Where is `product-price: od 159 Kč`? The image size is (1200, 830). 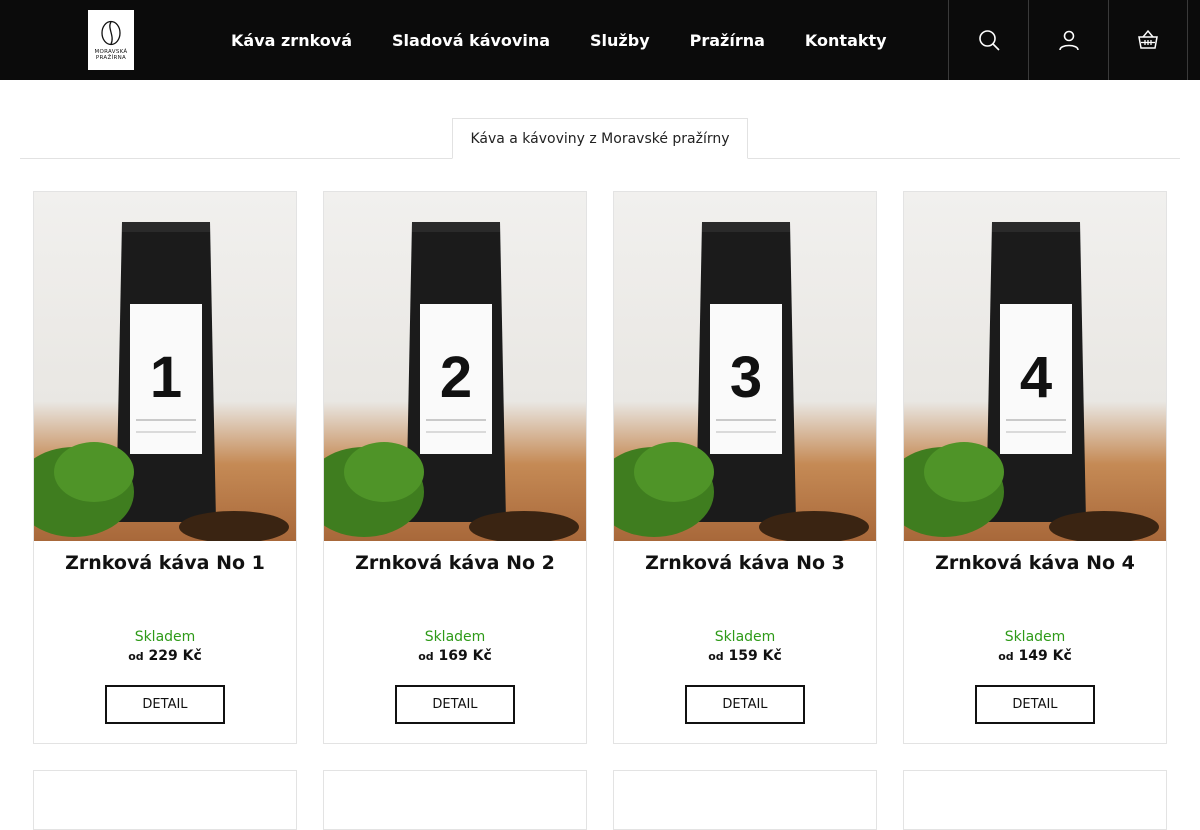
product-price: od 159 Kč is located at coordinates (745, 656).